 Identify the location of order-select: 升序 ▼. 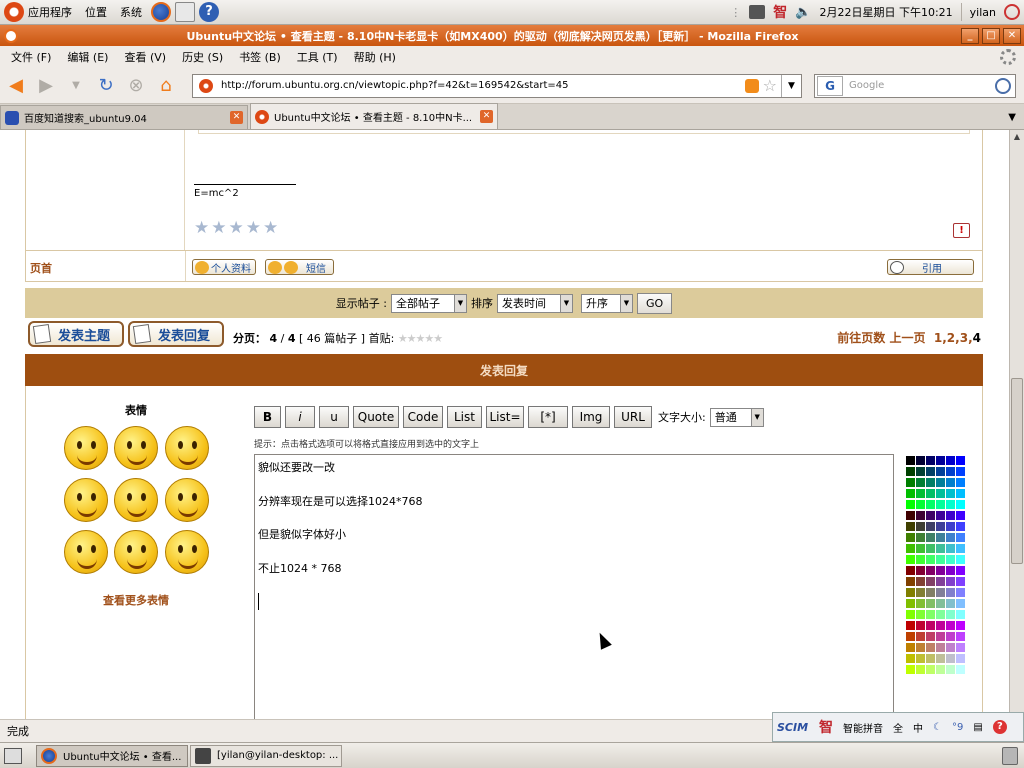
(607, 303).